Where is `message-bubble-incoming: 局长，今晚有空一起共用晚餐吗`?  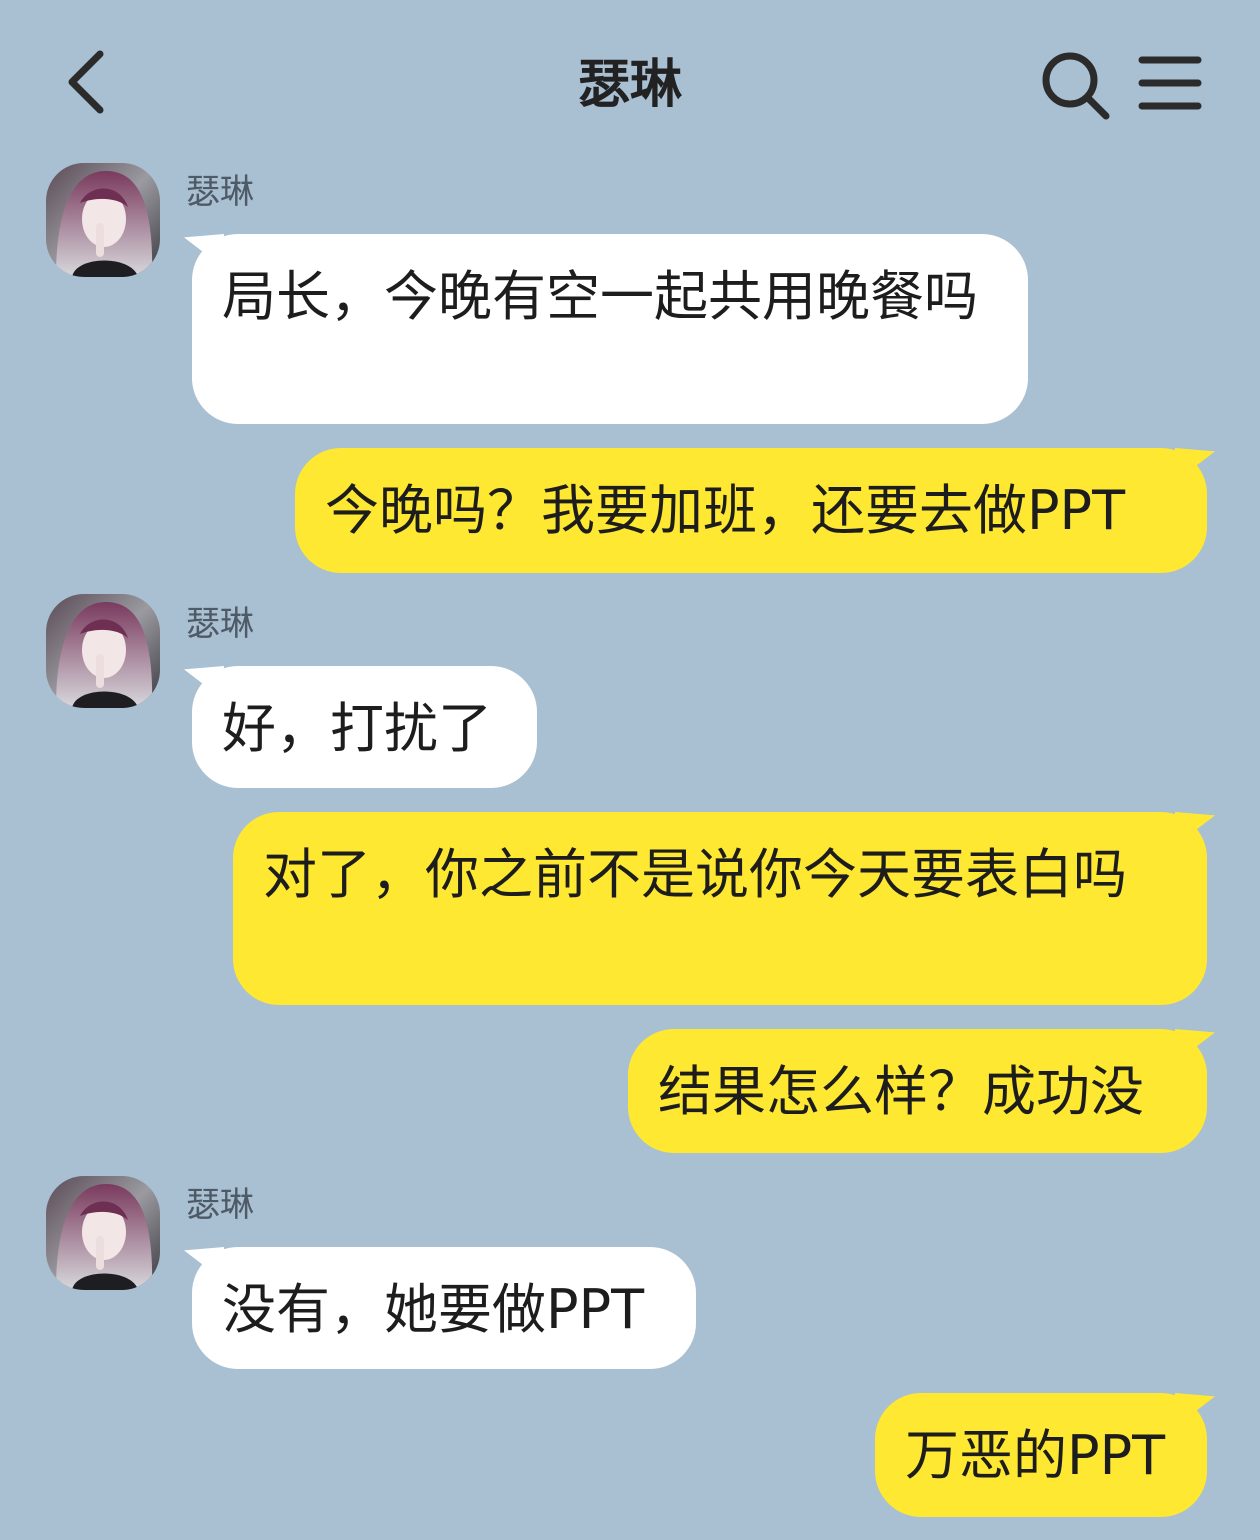 message-bubble-incoming: 局长，今晚有空一起共用晚餐吗 is located at coordinates (610, 329).